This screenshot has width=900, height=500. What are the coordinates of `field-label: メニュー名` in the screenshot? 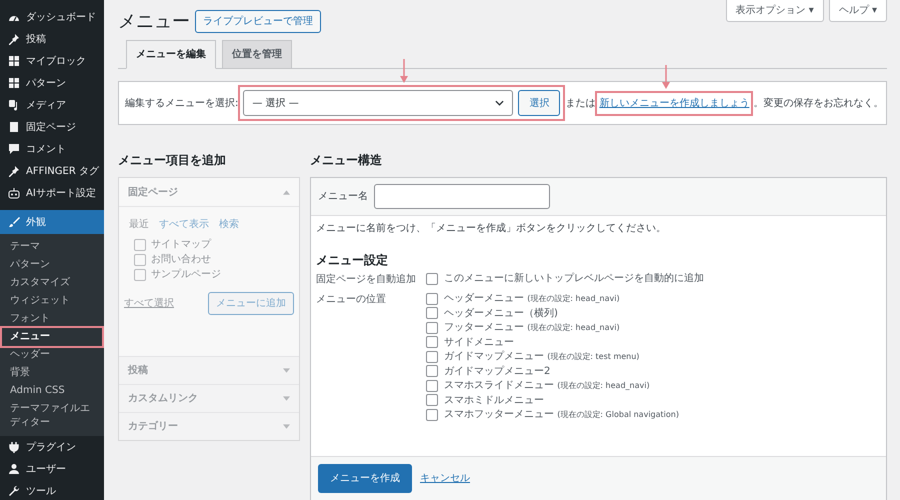 It's located at (343, 197).